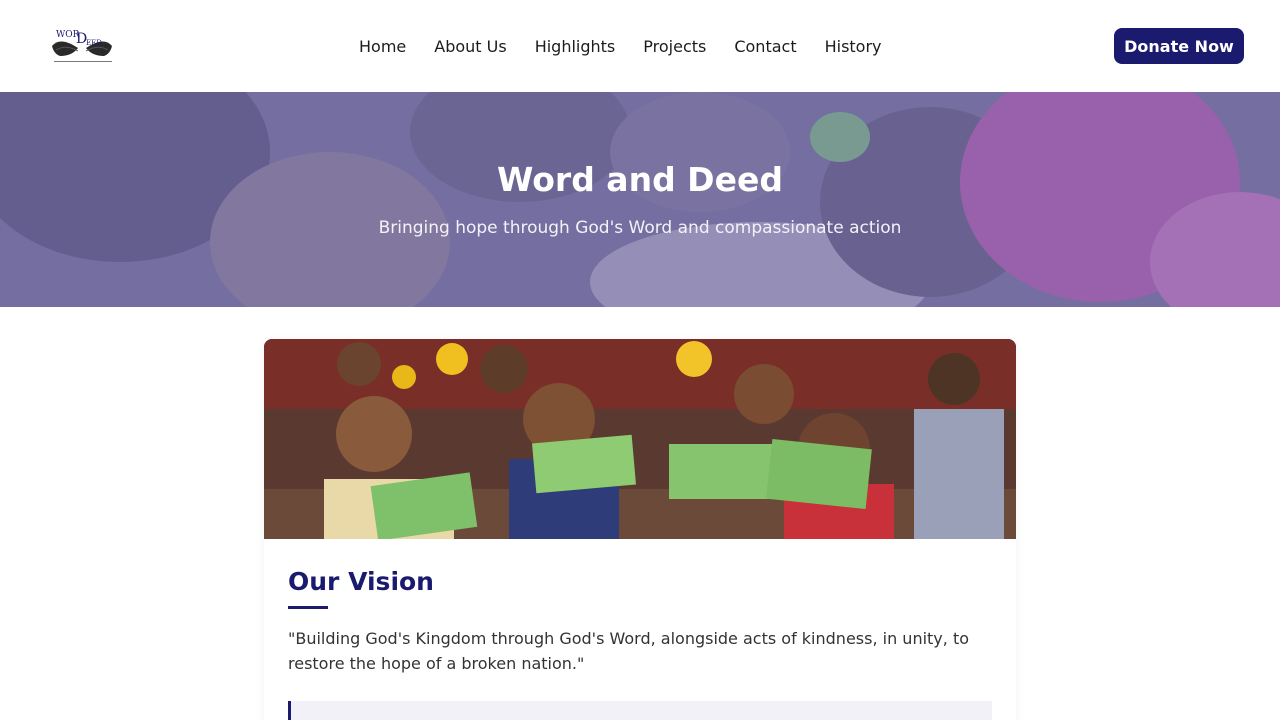  I want to click on svg-text: EED, so click(94, 43).